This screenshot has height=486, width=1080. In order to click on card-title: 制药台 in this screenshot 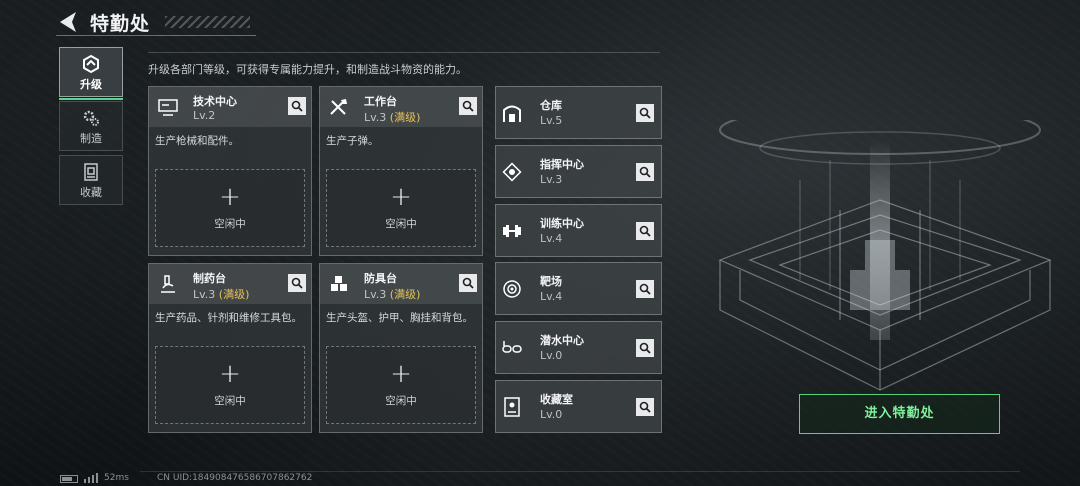, I will do `click(209, 278)`.